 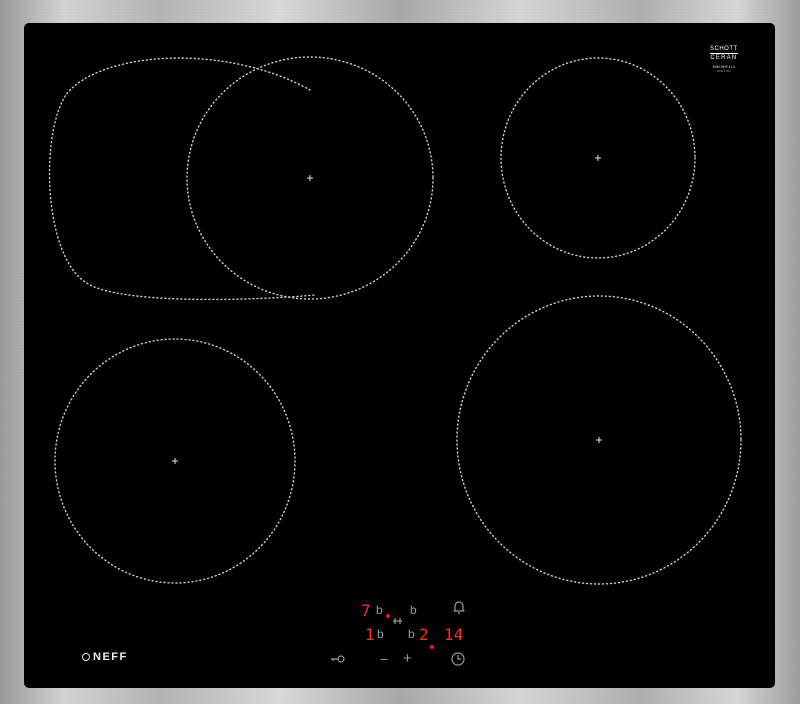 What do you see at coordinates (86, 657) in the screenshot?
I see `brand-dot-icon` at bounding box center [86, 657].